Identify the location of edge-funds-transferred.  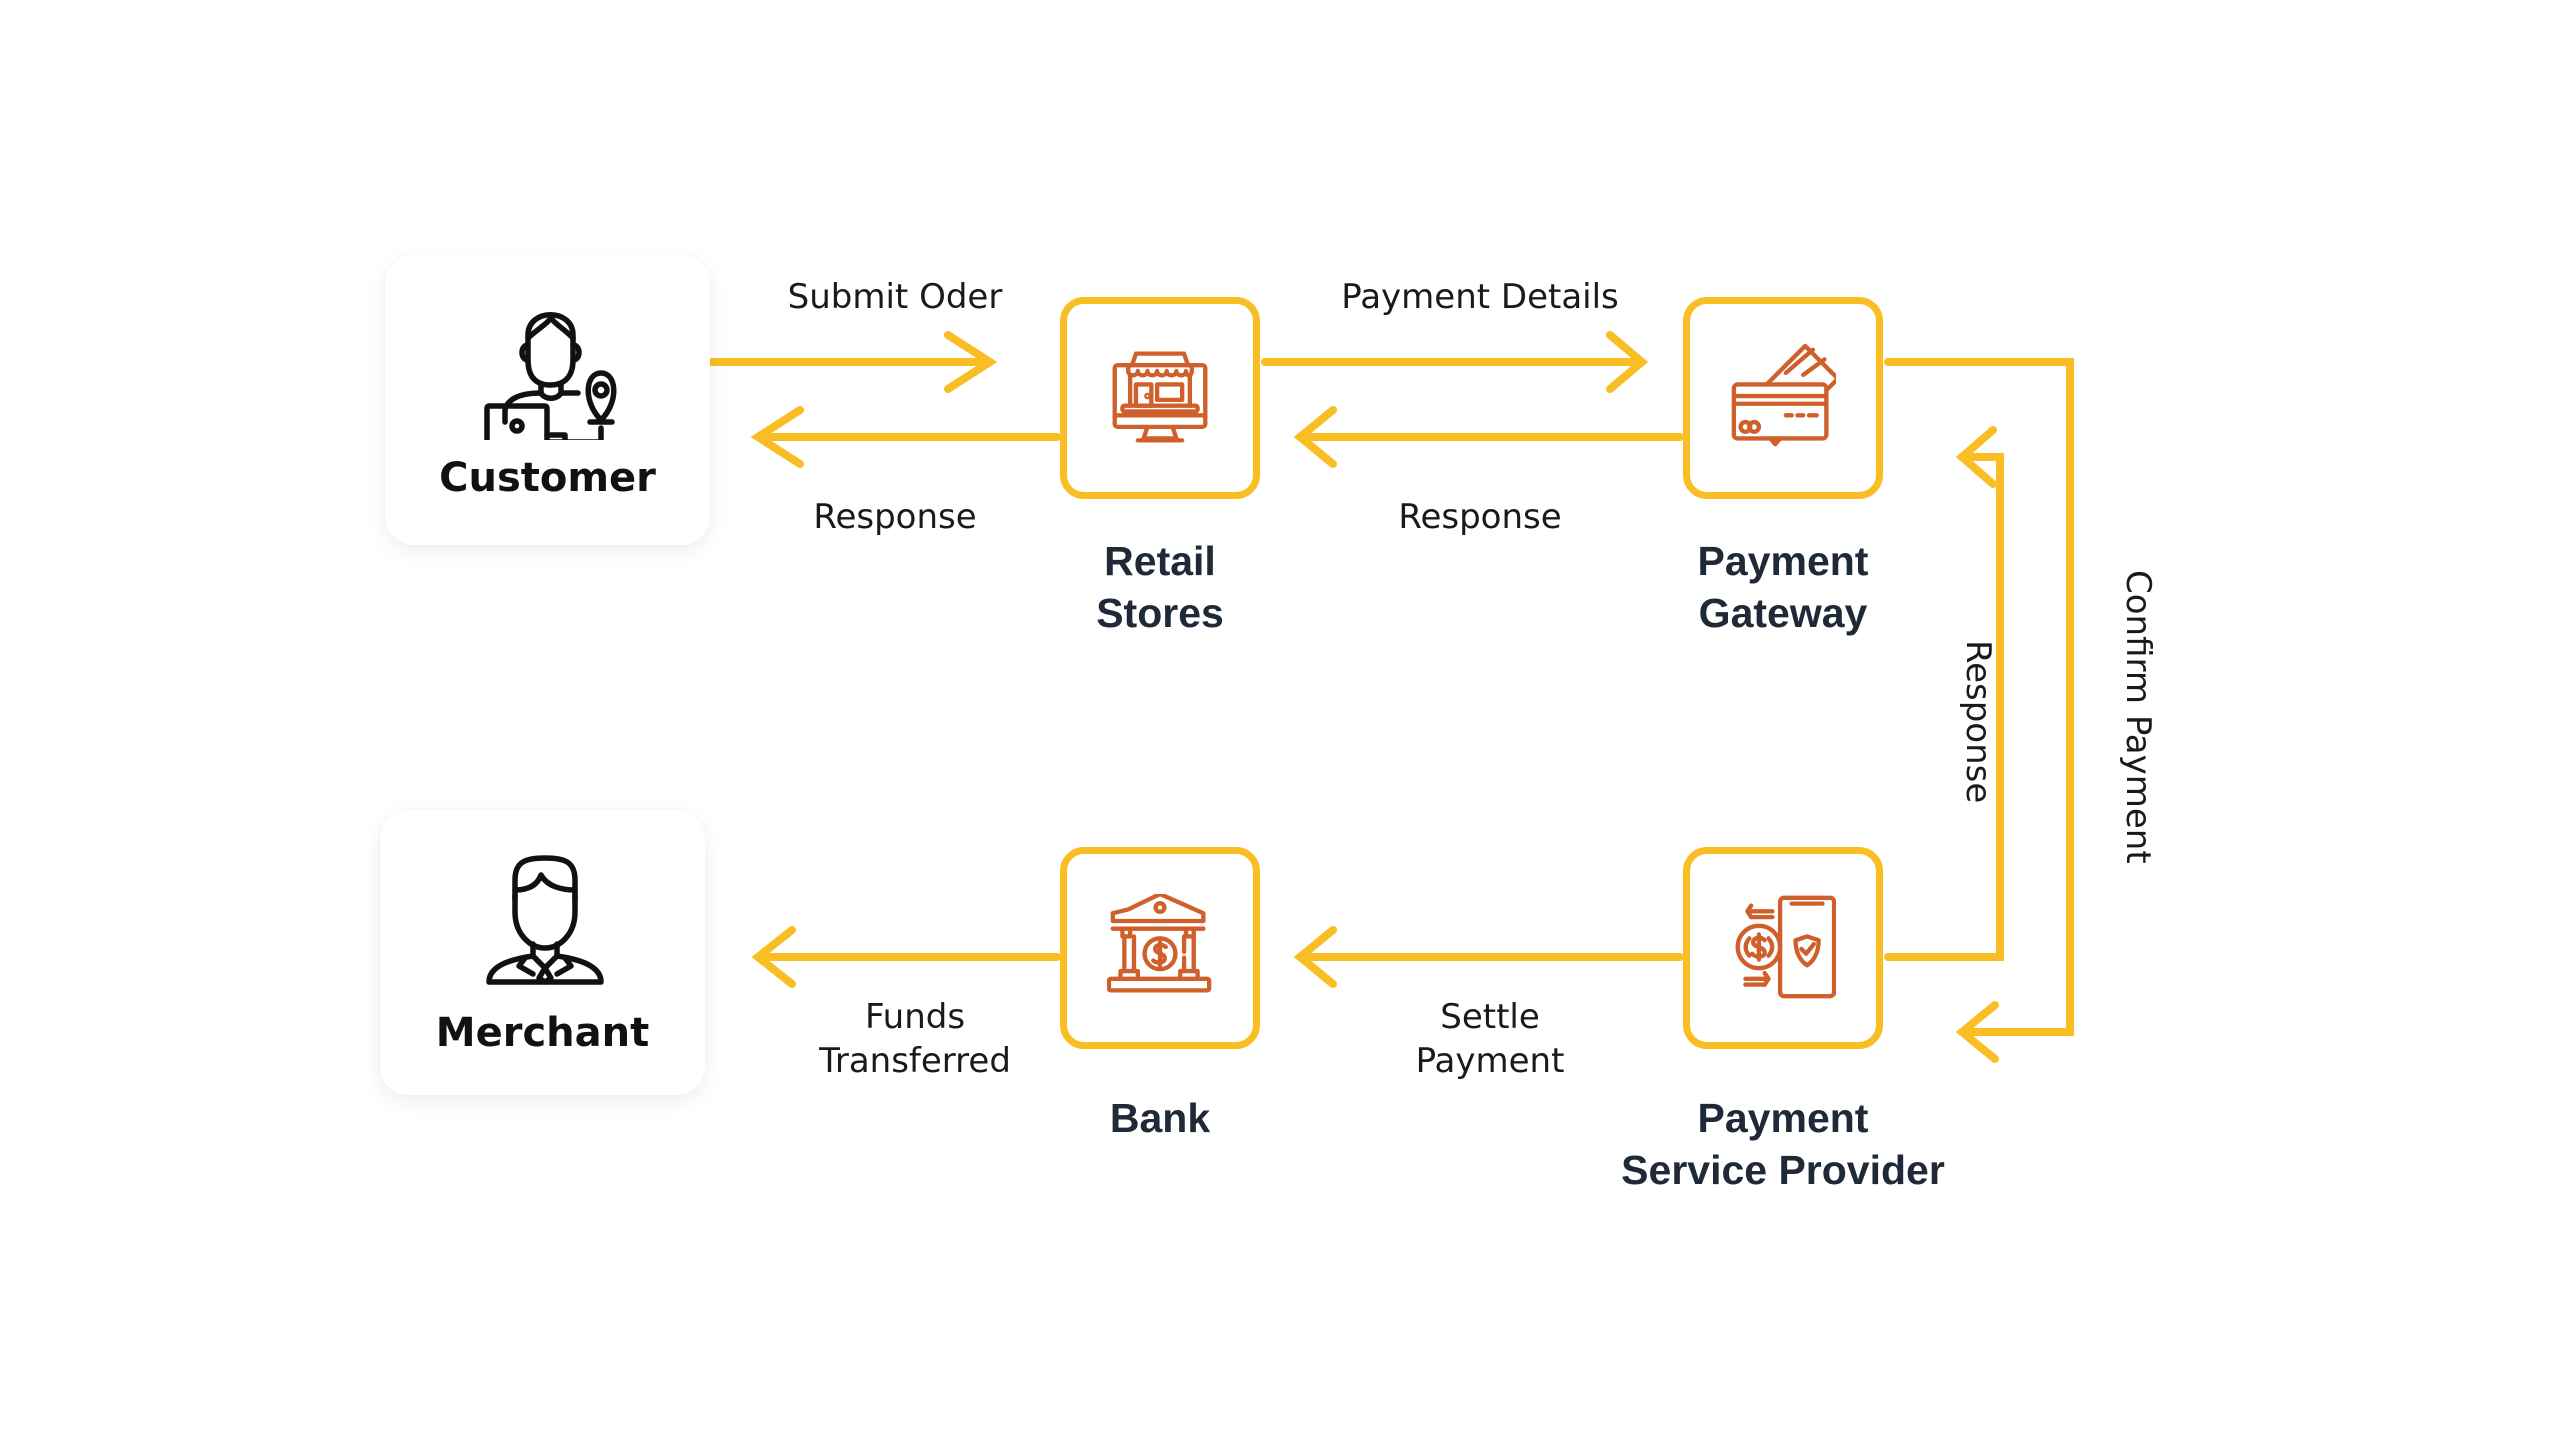
(906, 957).